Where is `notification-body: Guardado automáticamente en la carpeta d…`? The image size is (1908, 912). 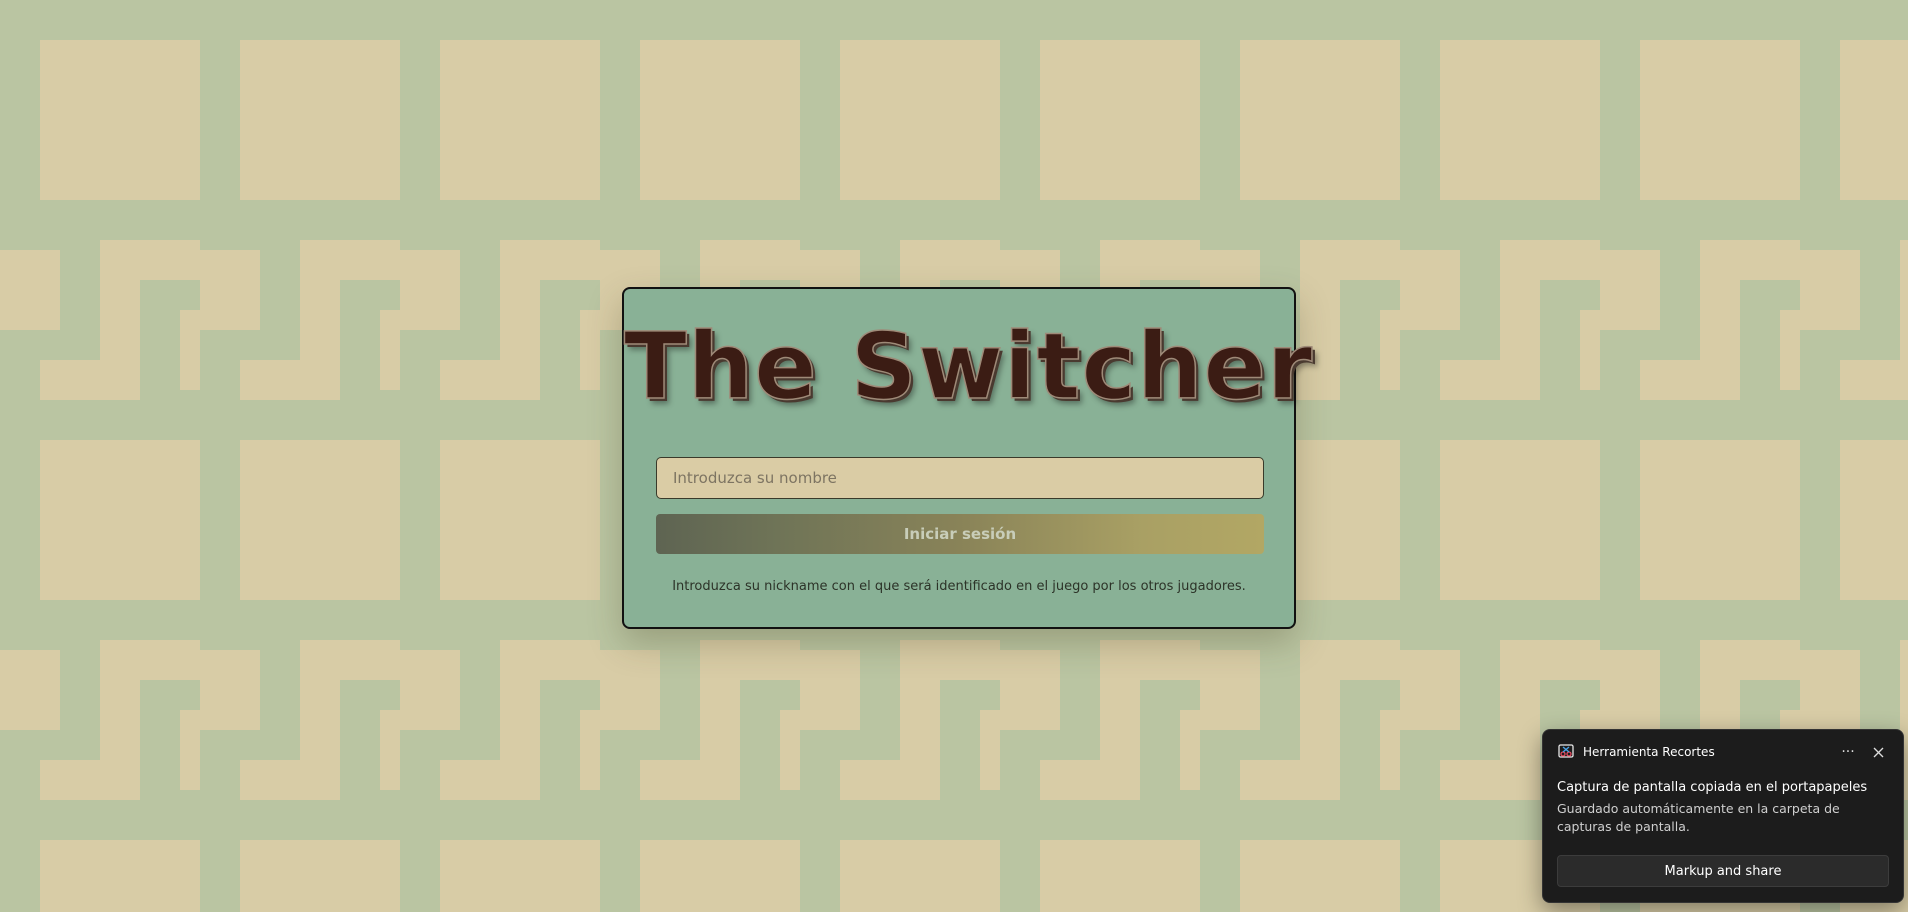
notification-body: Guardado automáticamente en la carpeta d… is located at coordinates (1698, 817).